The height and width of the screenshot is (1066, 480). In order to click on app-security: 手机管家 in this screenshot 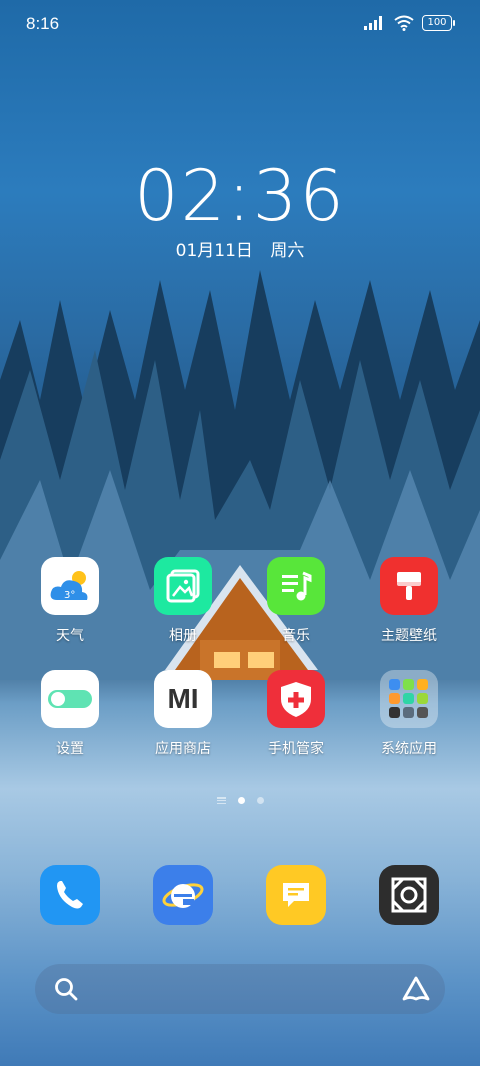, I will do `click(296, 714)`.